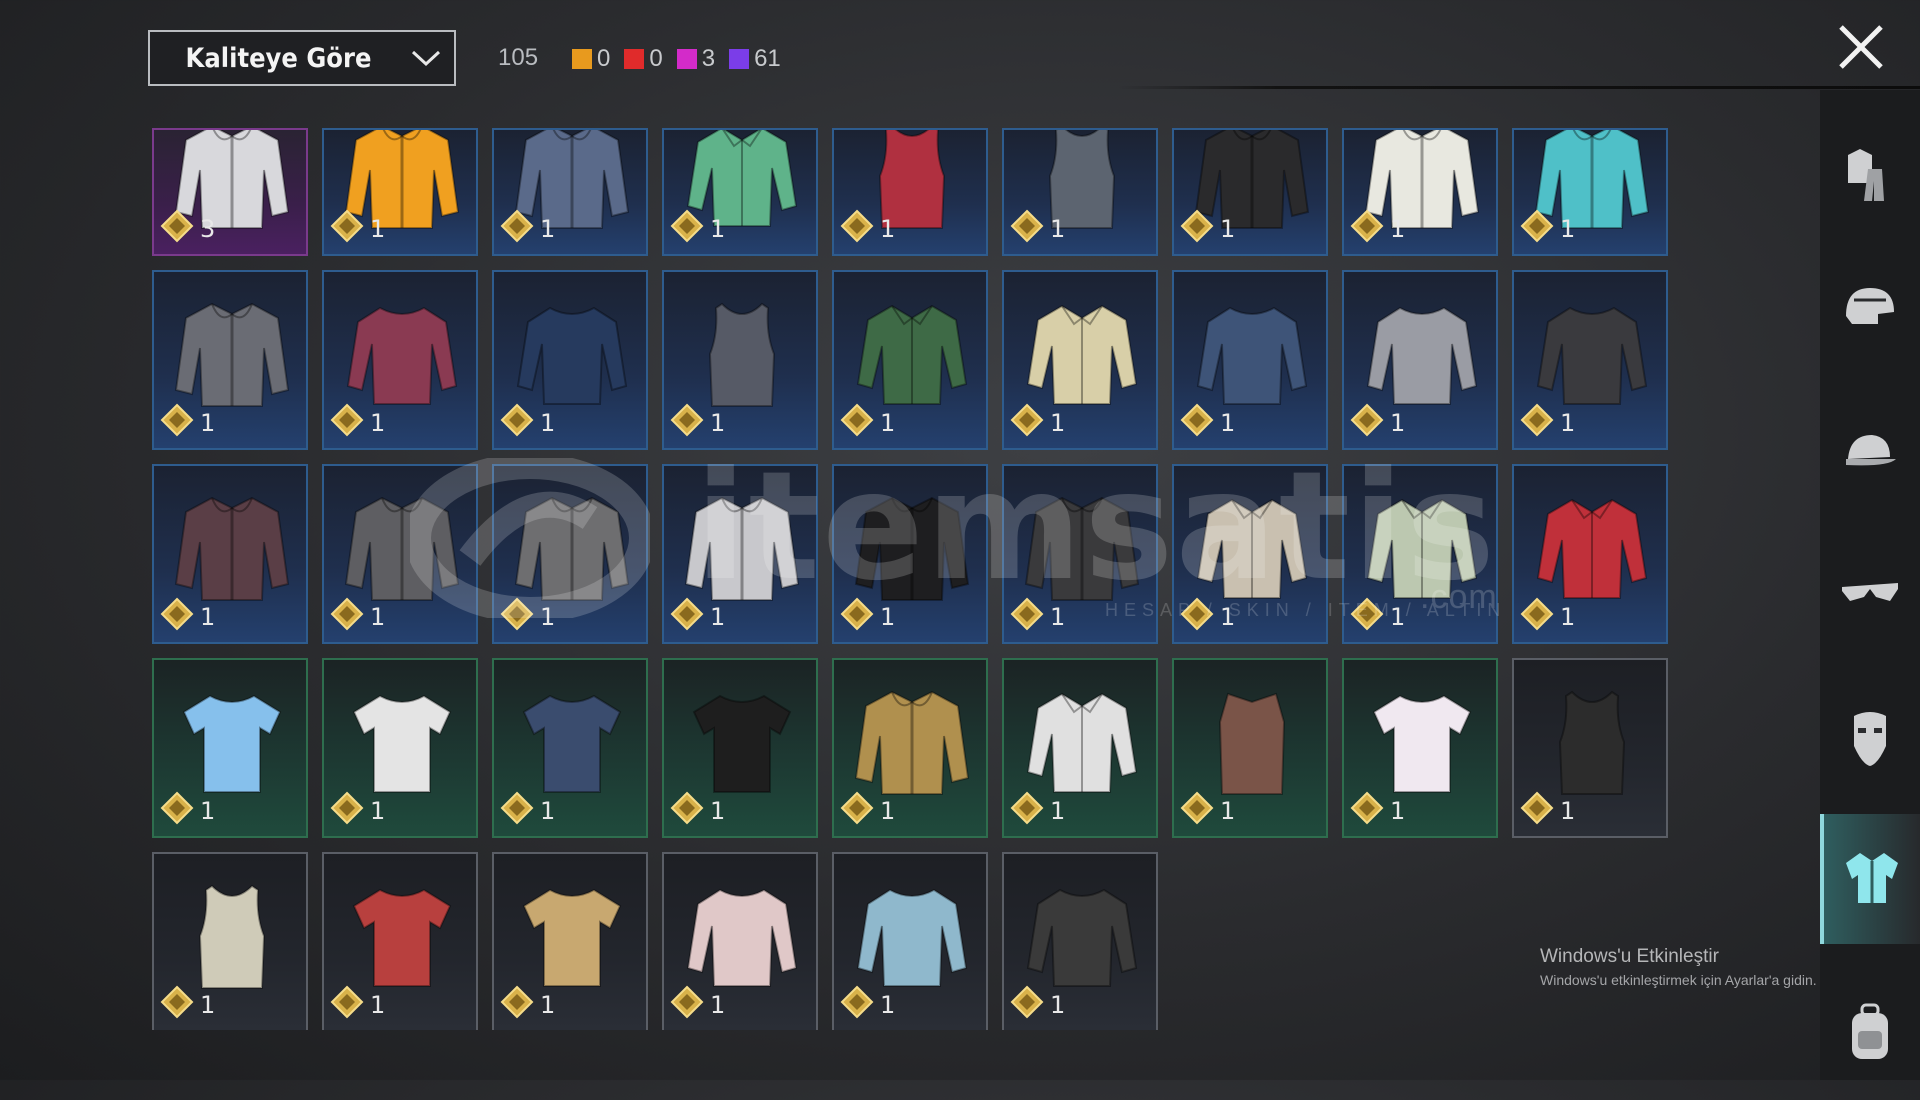 Image resolution: width=1920 pixels, height=1100 pixels. What do you see at coordinates (1252, 742) in the screenshot?
I see `vest-icon` at bounding box center [1252, 742].